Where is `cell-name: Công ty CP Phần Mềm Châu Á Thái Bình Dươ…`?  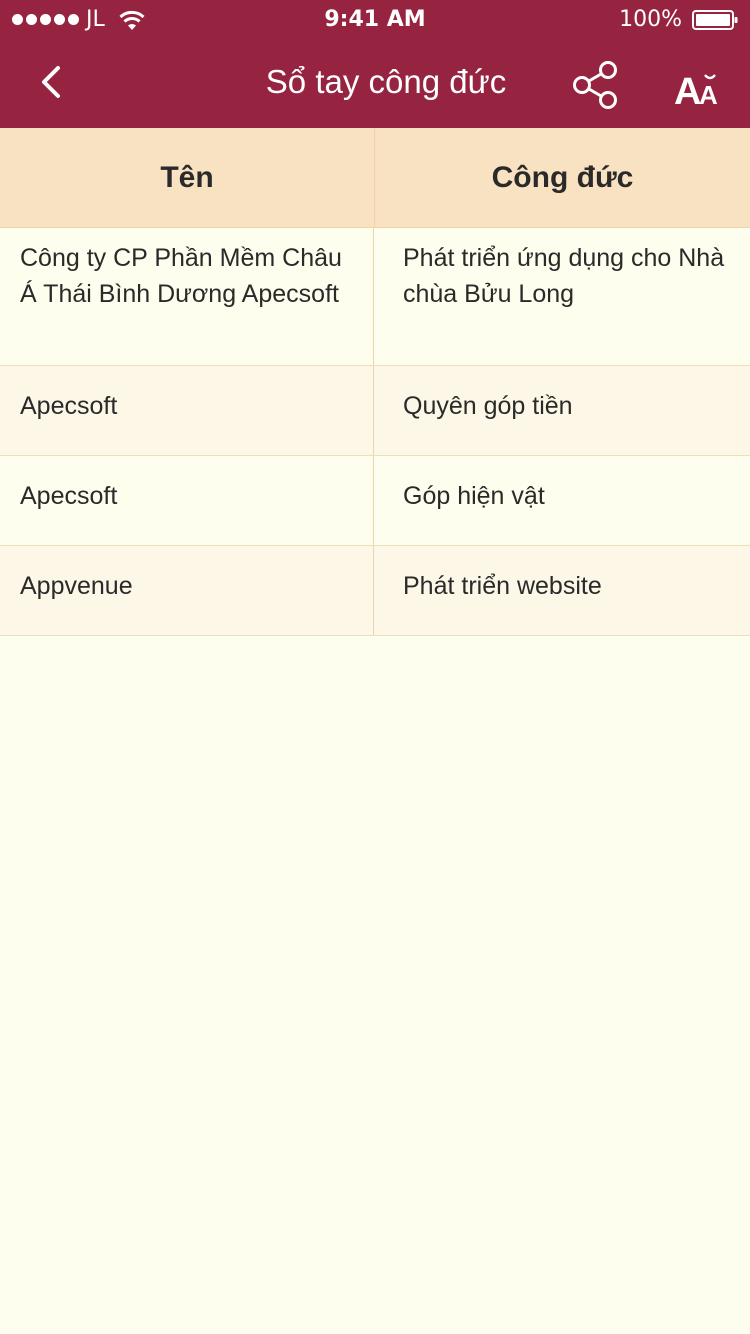 cell-name: Công ty CP Phần Mềm Châu Á Thái Bình Dươ… is located at coordinates (187, 296).